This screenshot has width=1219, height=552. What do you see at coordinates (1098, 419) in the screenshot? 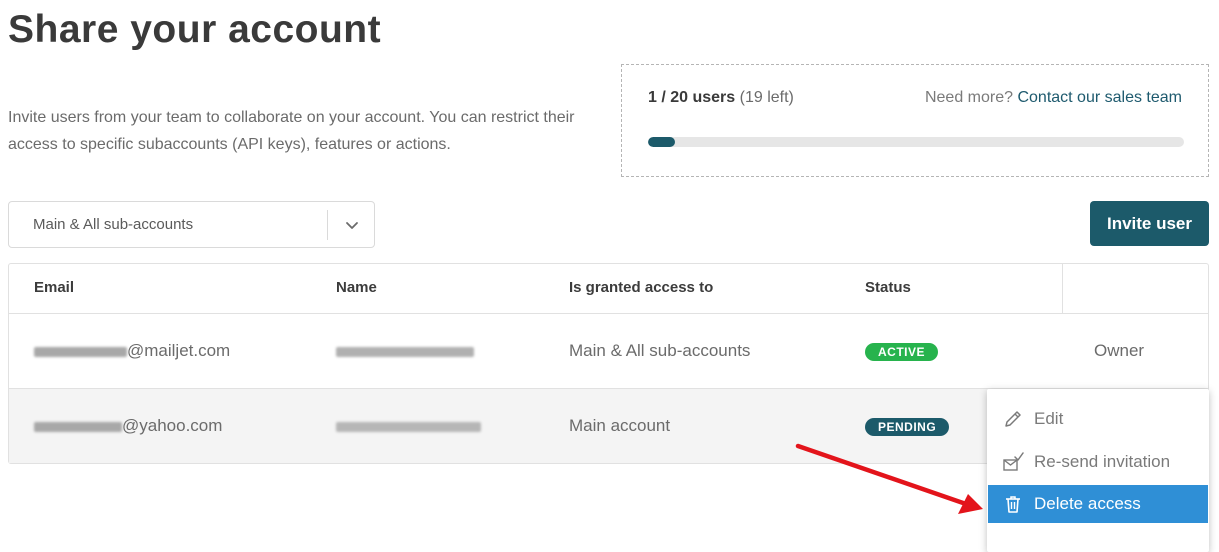
I see `menu-item-edit: Edit` at bounding box center [1098, 419].